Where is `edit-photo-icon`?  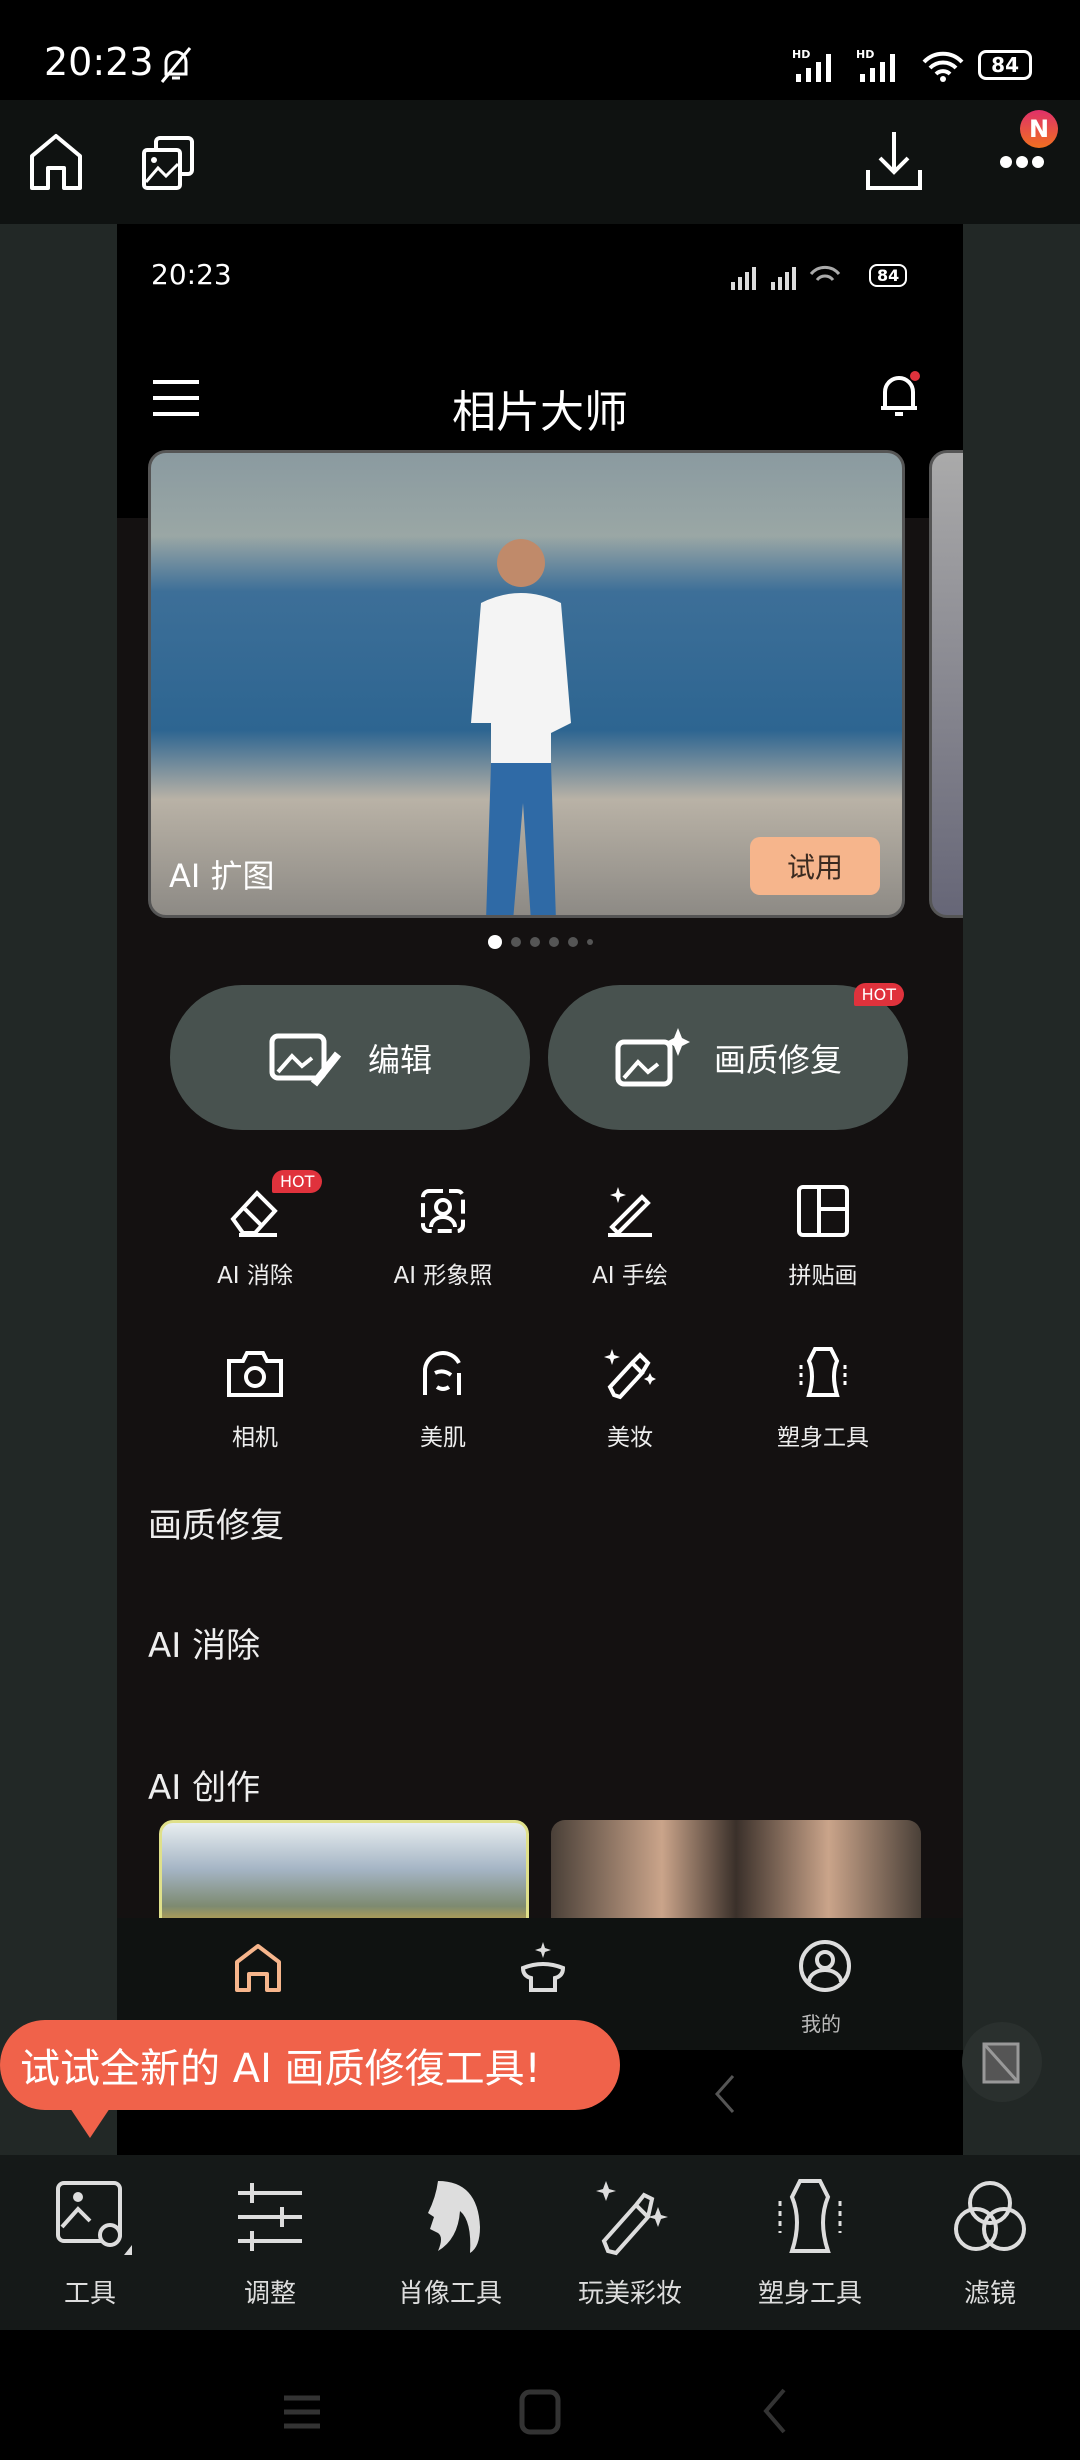 edit-photo-icon is located at coordinates (305, 1059).